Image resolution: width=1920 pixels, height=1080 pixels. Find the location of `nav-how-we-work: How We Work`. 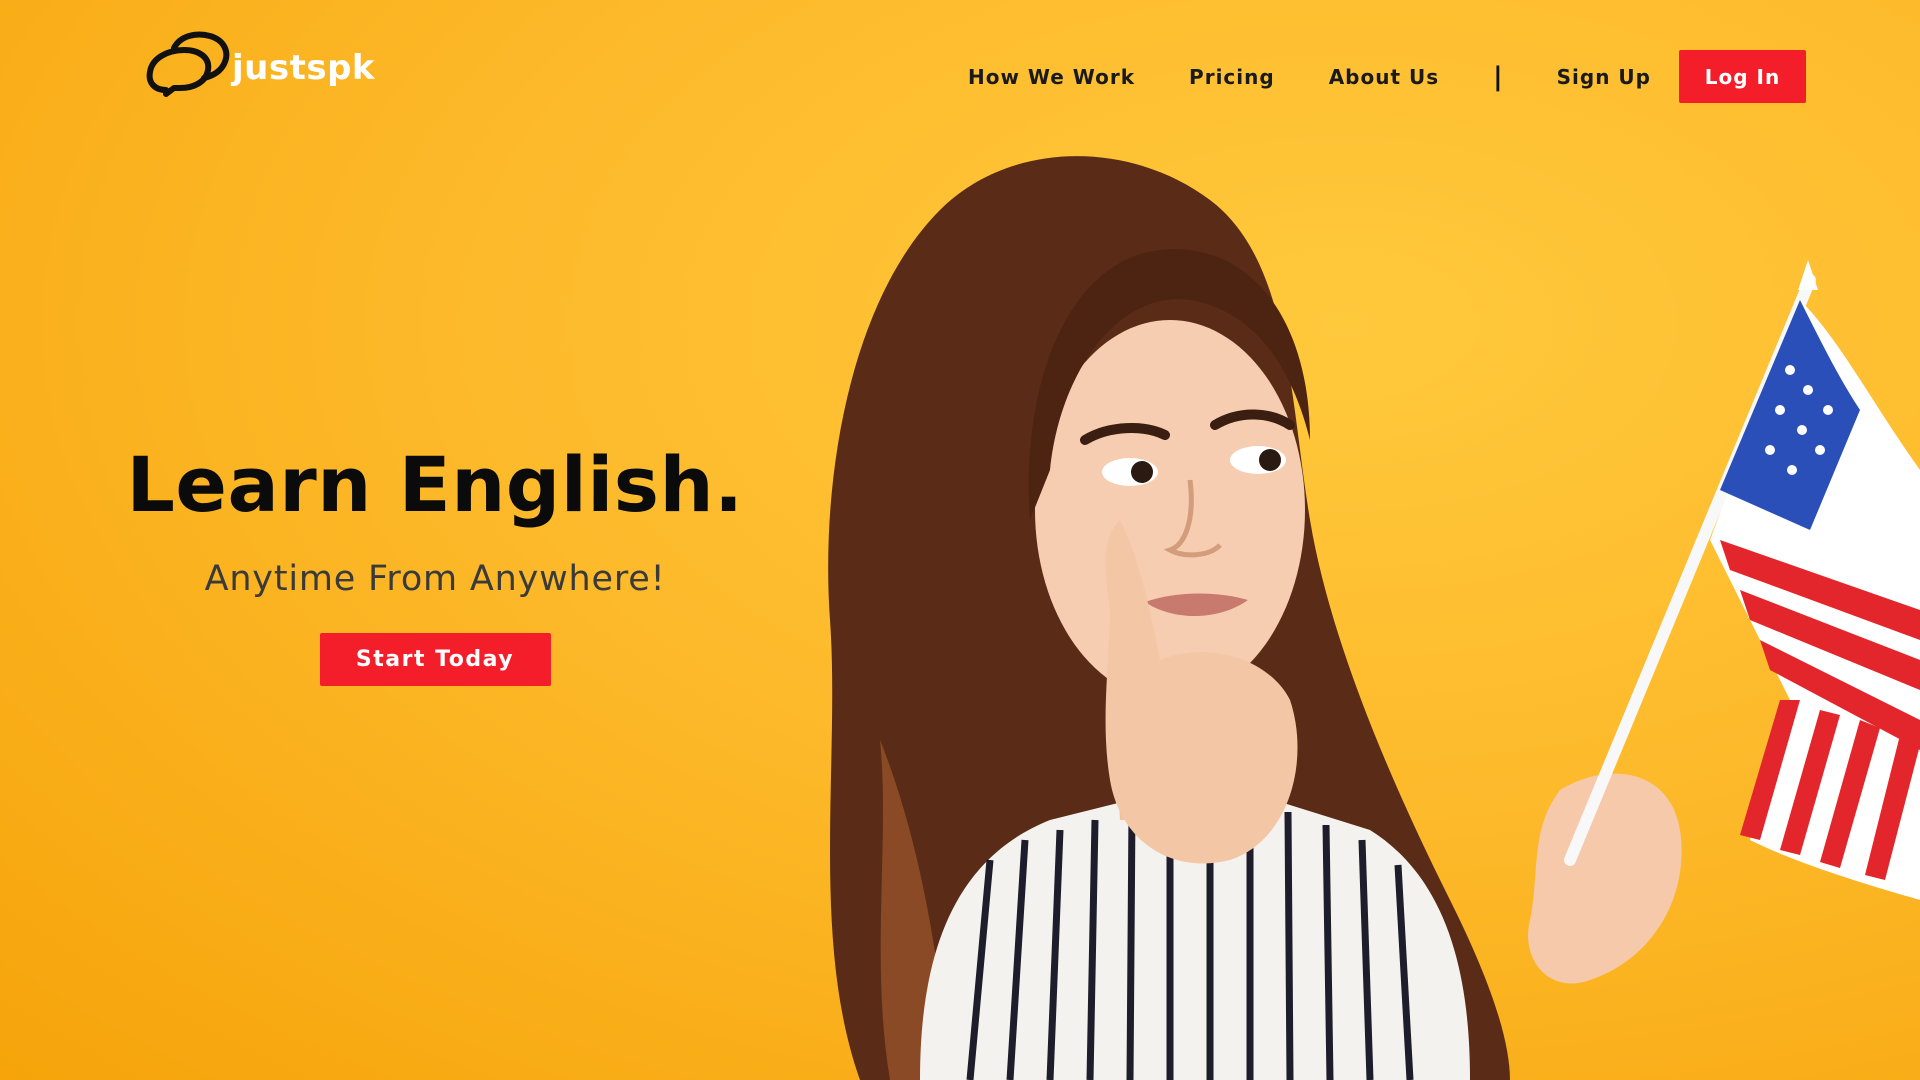

nav-how-we-work: How We Work is located at coordinates (1051, 77).